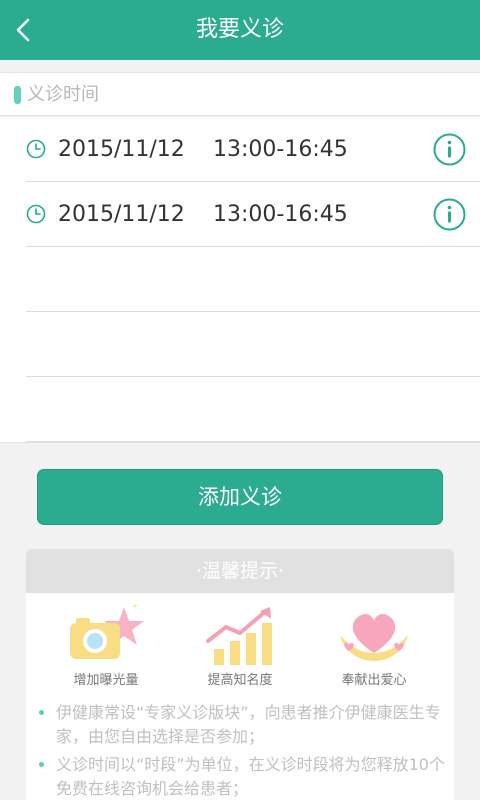 The image size is (480, 800). I want to click on camera-star-icon, so click(107, 632).